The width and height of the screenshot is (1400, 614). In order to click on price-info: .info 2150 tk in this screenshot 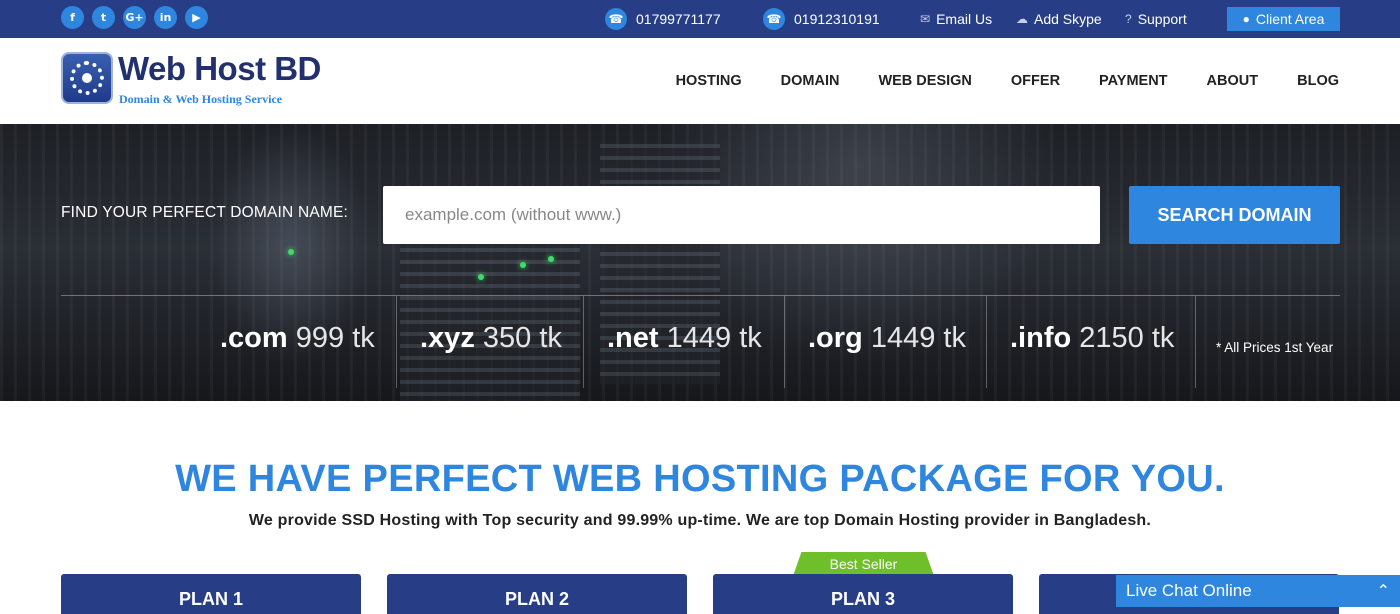, I will do `click(1092, 338)`.